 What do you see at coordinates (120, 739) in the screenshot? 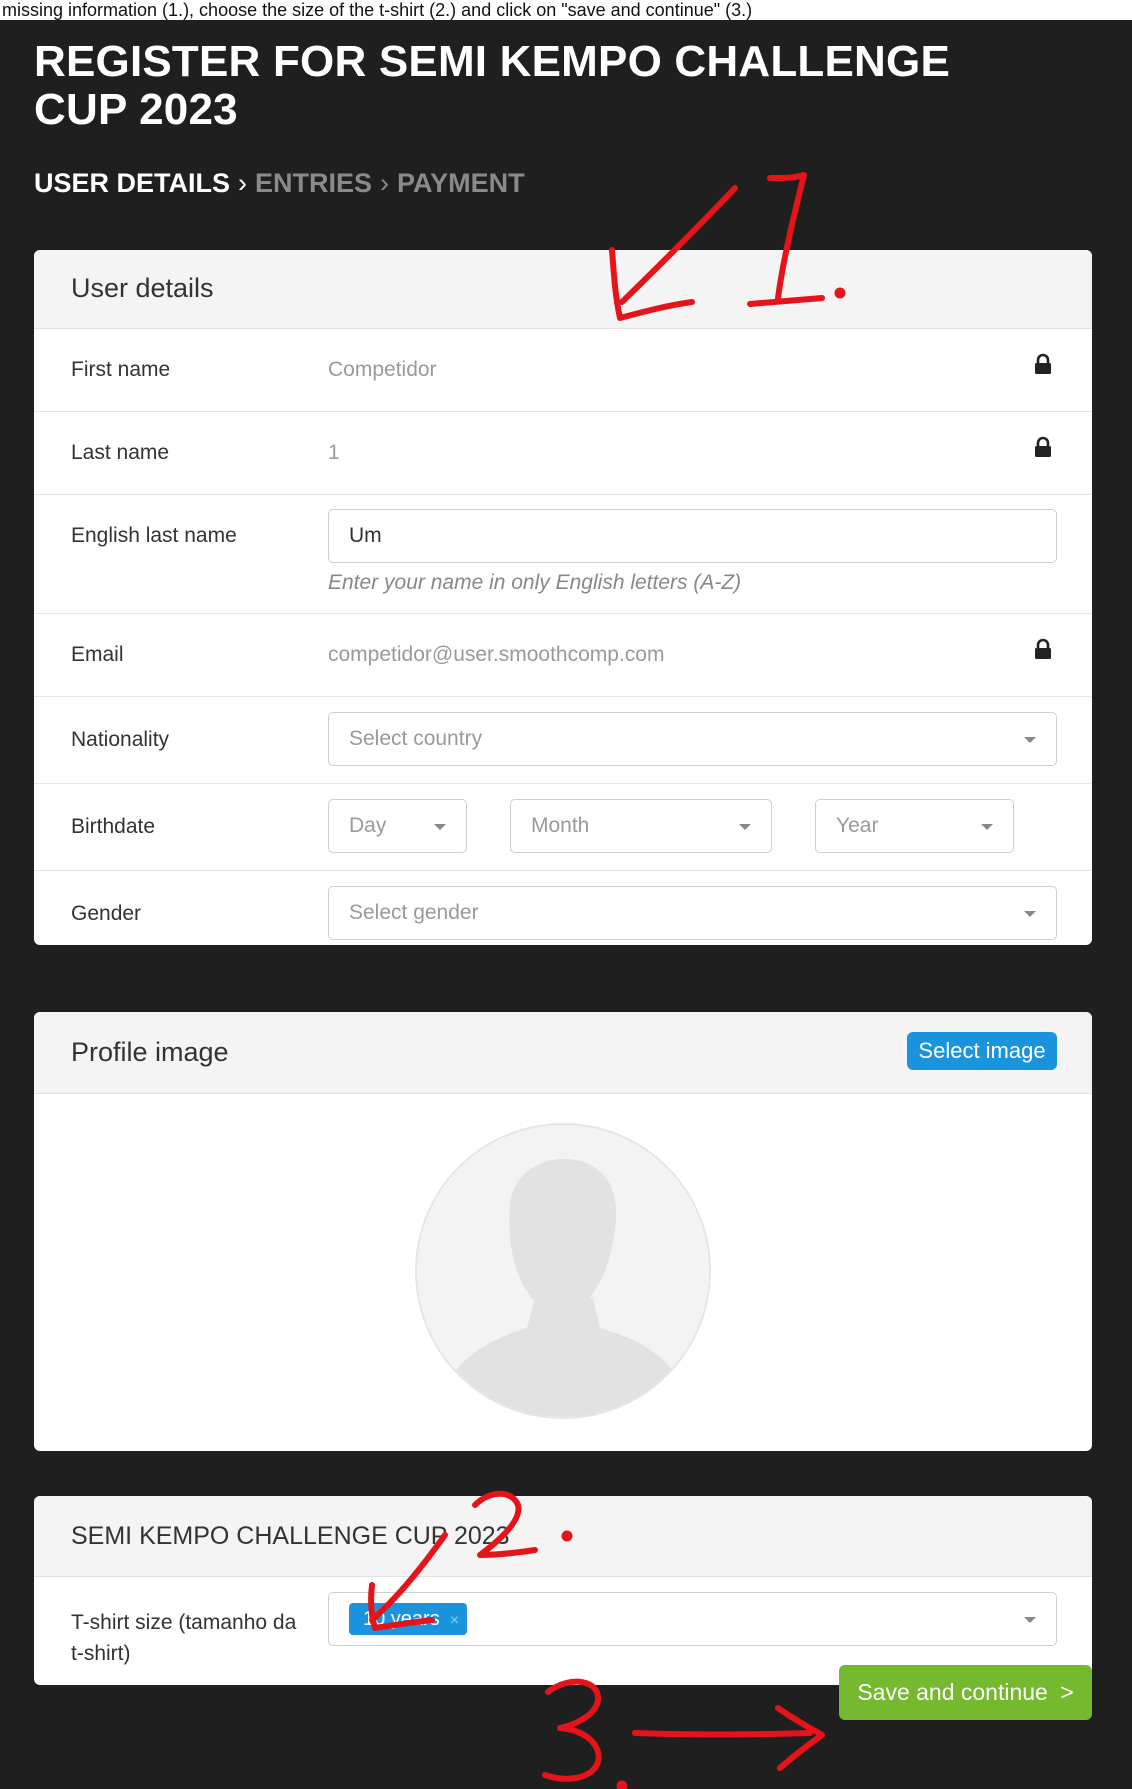
I see `nationality-label: Nationality` at bounding box center [120, 739].